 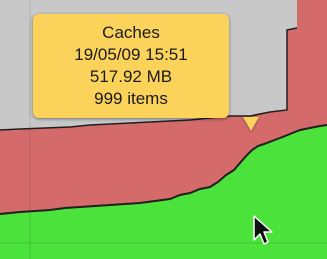 What do you see at coordinates (131, 98) in the screenshot?
I see `tooltip-items: 999 items` at bounding box center [131, 98].